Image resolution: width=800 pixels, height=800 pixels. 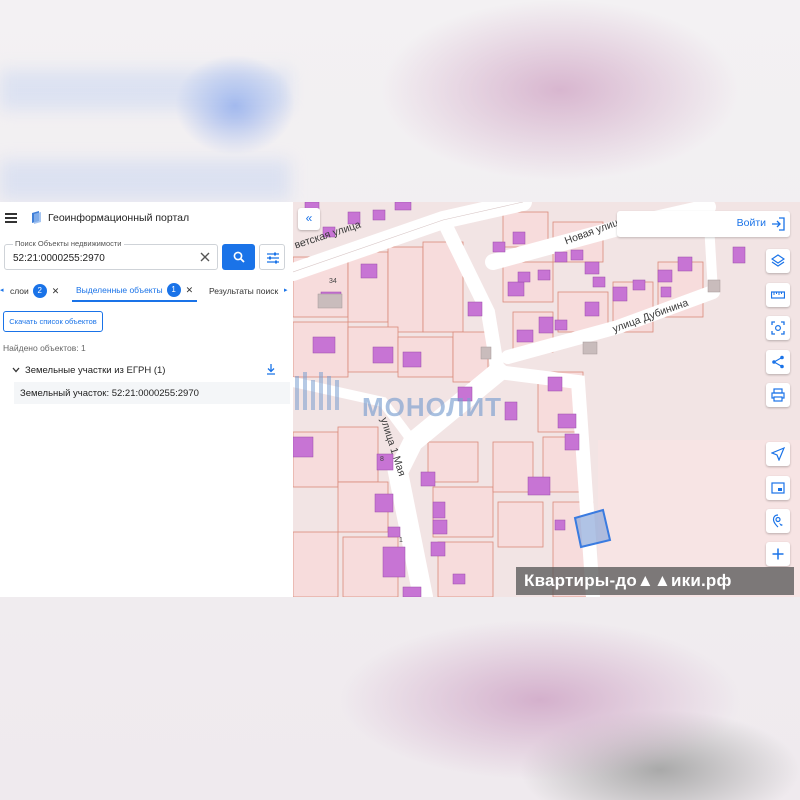 I want to click on result-group-header: Земельные участки из ЕГРН (1), so click(x=145, y=371).